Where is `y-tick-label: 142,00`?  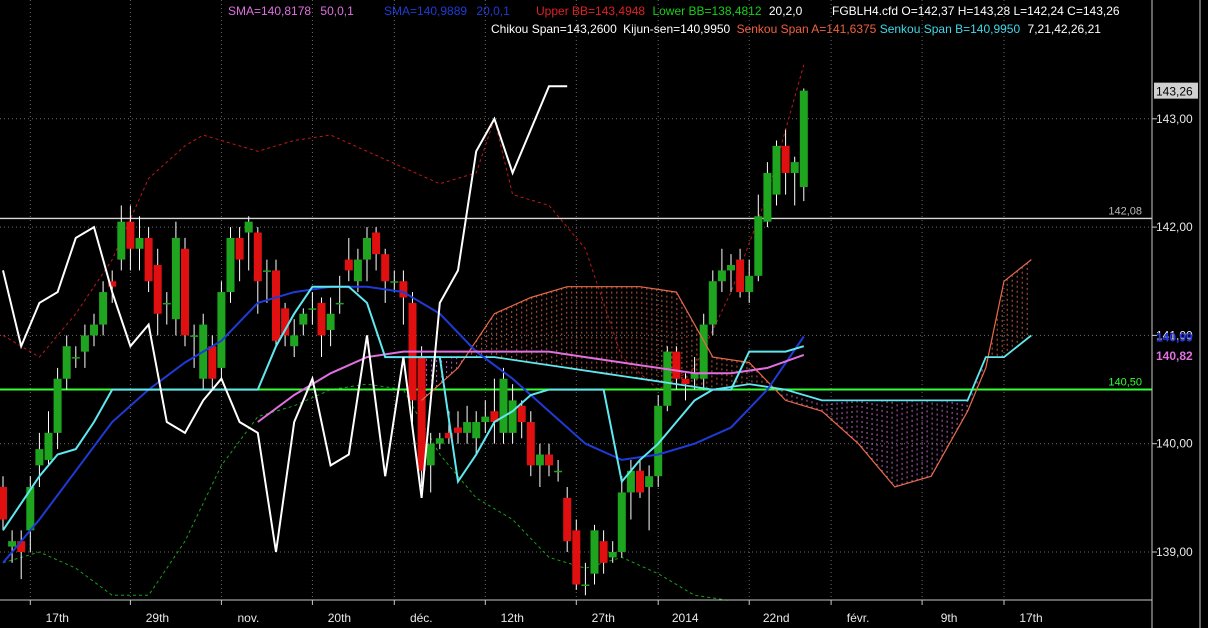
y-tick-label: 142,00 is located at coordinates (1174, 227).